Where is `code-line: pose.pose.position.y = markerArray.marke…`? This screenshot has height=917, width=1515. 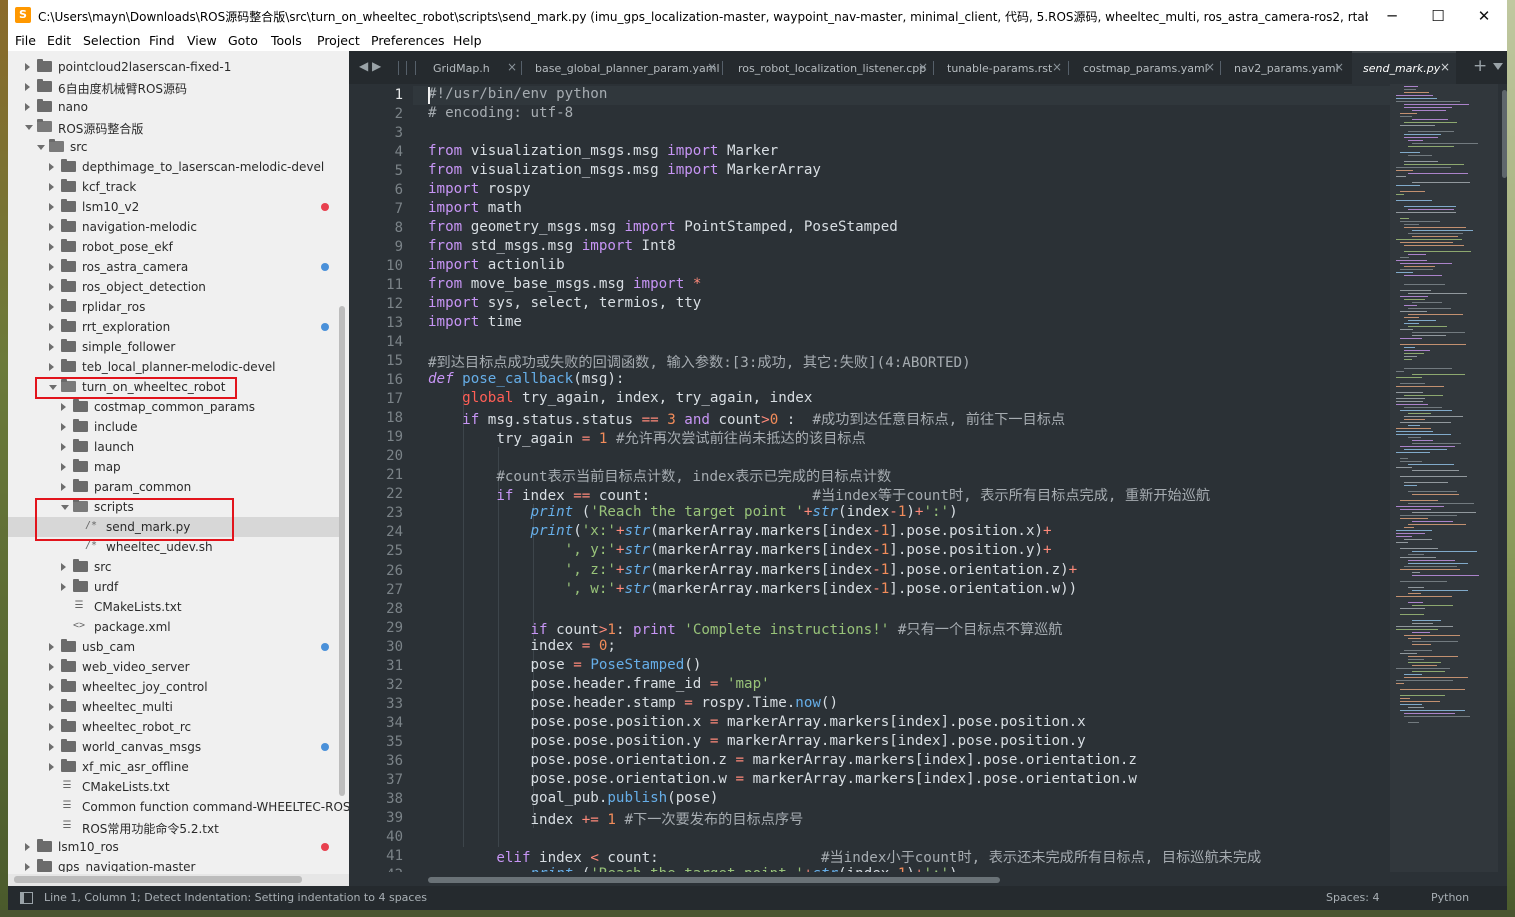
code-line: pose.pose.position.y = markerArray.marke… is located at coordinates (756, 742).